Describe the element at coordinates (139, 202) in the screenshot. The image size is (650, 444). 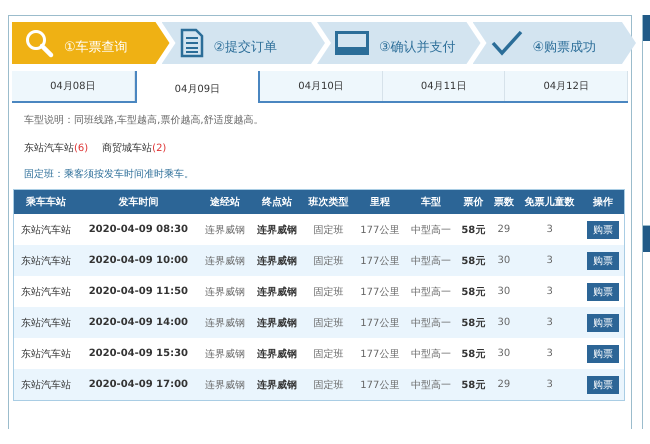
I see `column-header: 发车时间` at that location.